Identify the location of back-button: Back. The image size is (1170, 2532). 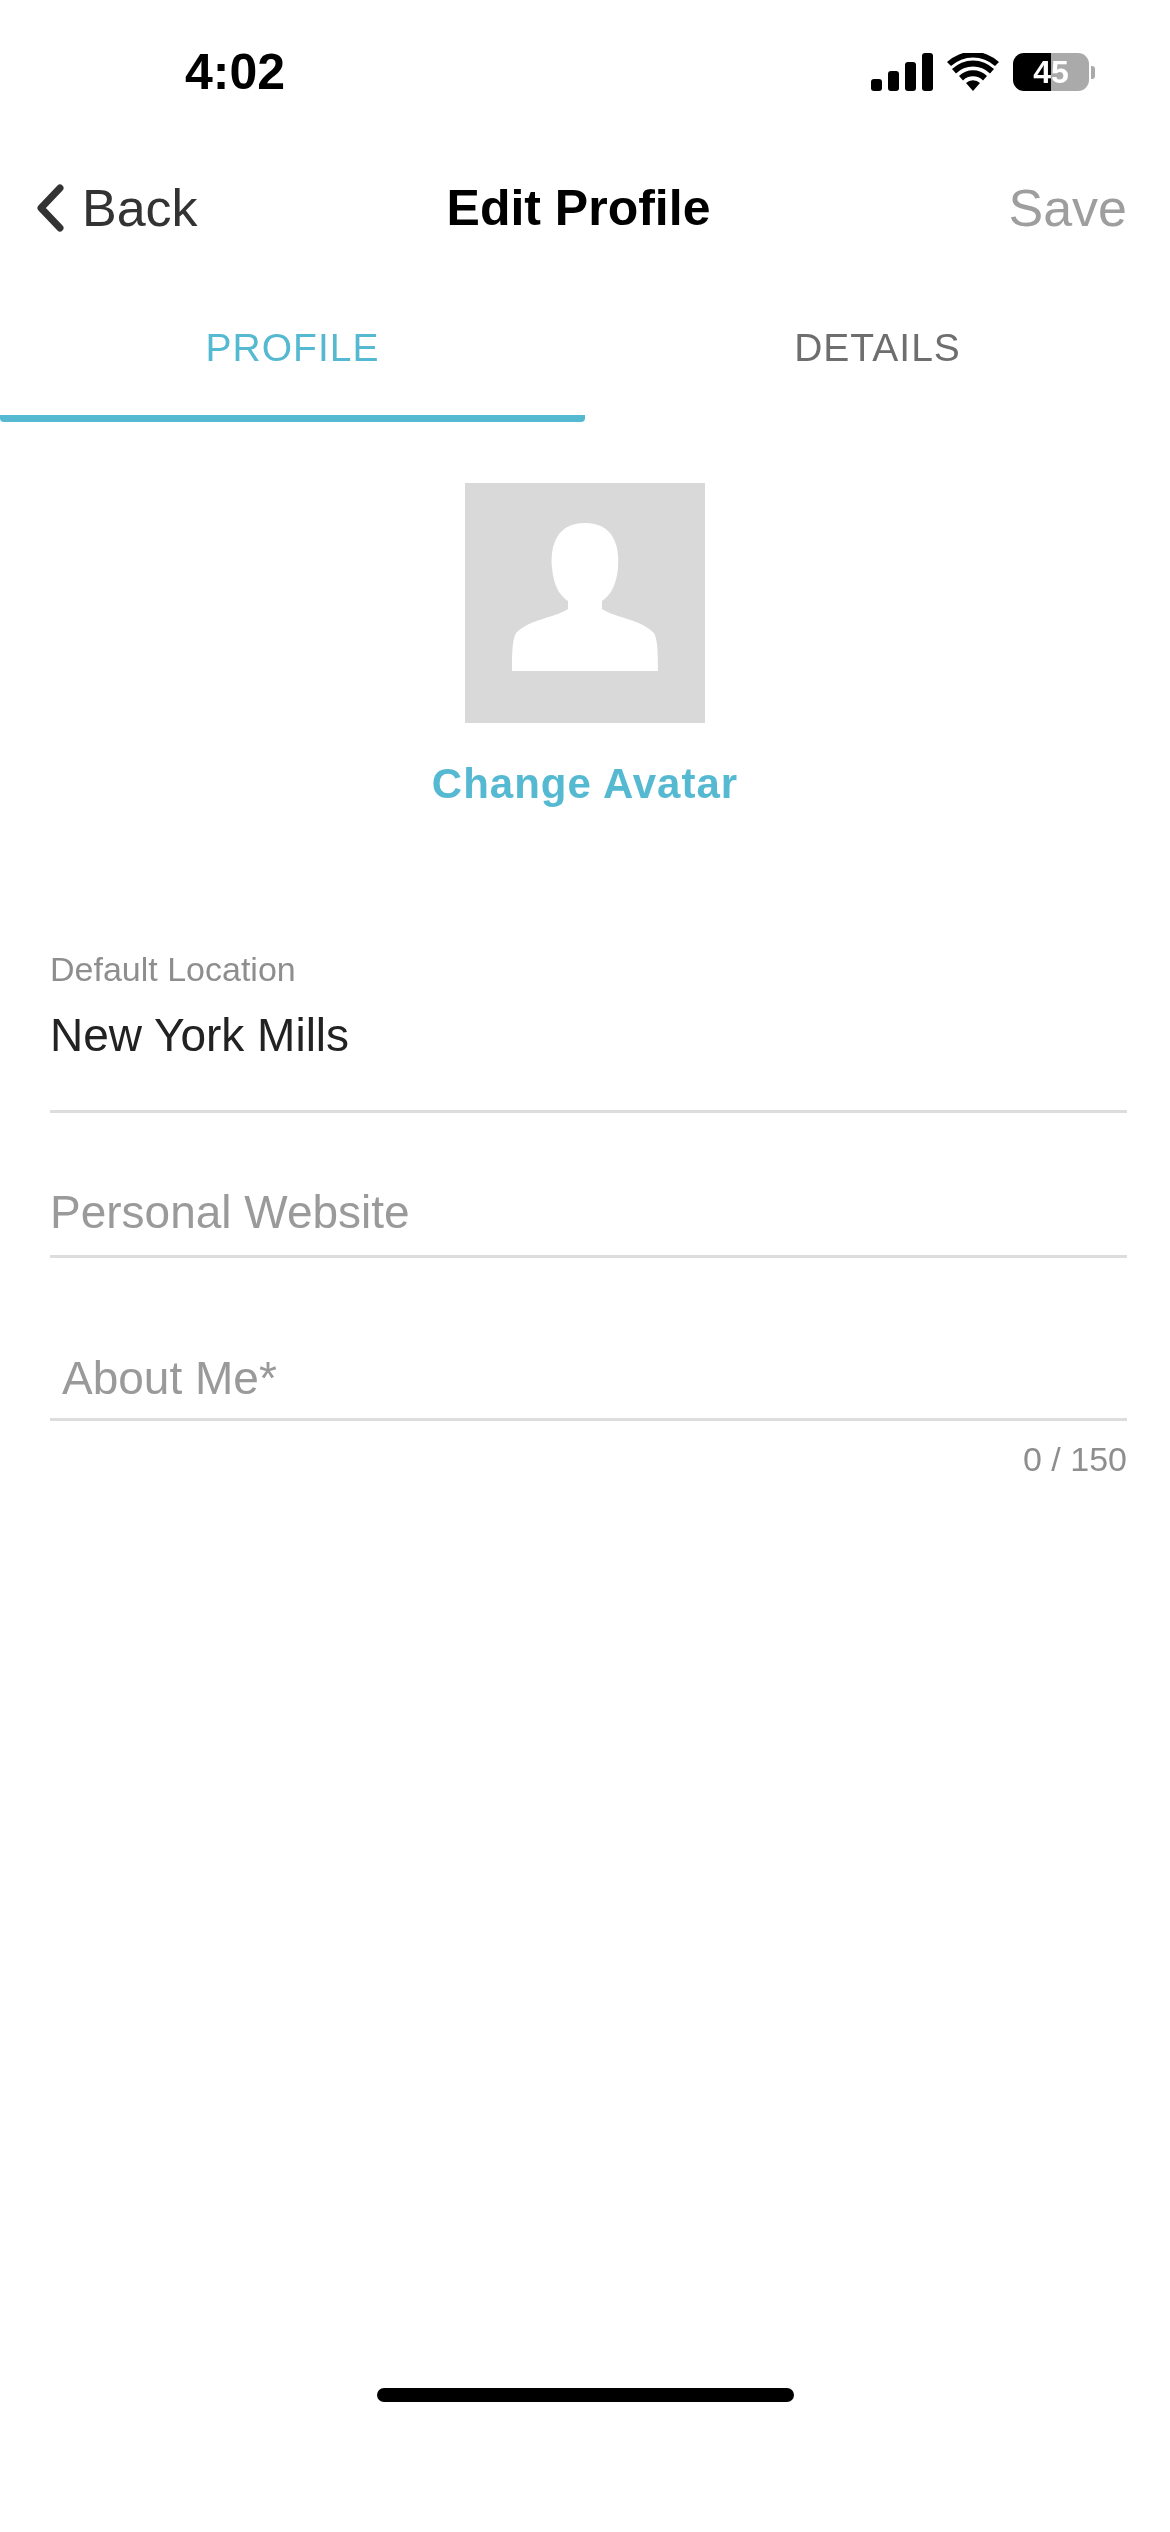
(117, 208).